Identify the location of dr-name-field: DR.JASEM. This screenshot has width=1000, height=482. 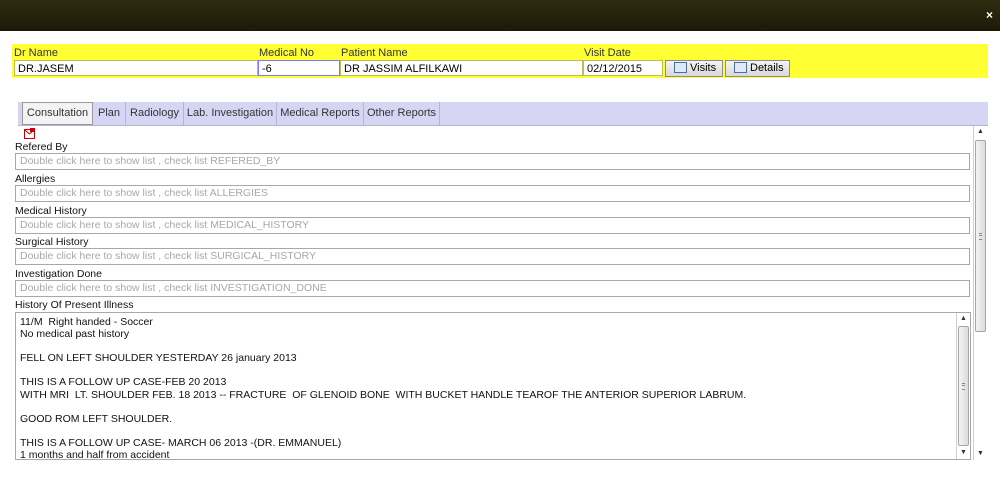
(136, 68).